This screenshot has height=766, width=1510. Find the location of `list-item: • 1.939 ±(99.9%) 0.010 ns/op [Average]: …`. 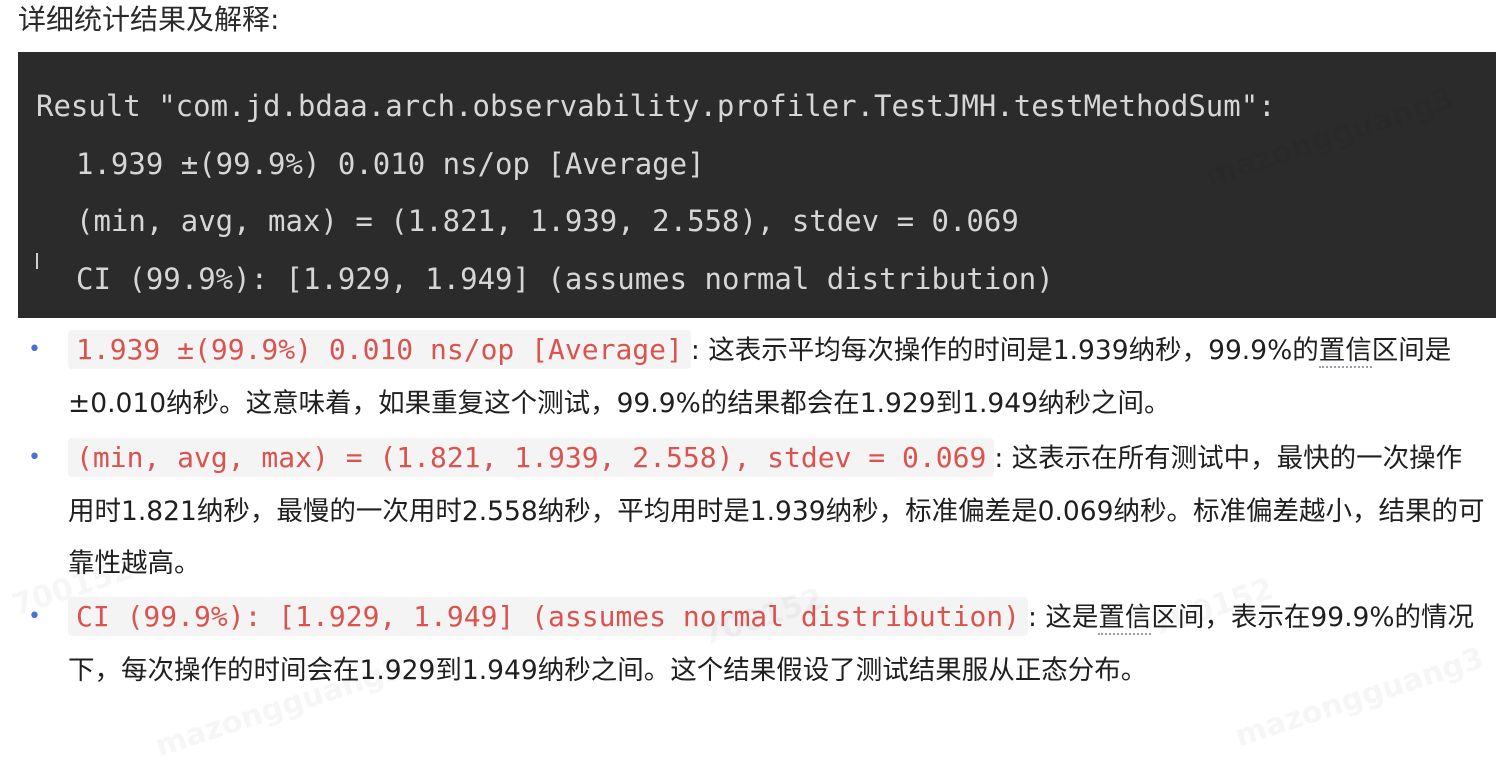

list-item: • 1.939 ±(99.9%) 0.010 ns/op [Average]: … is located at coordinates (758, 377).